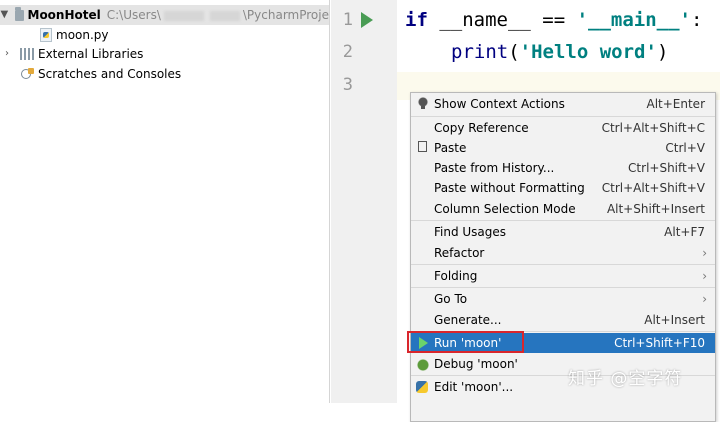  What do you see at coordinates (64, 15) in the screenshot?
I see `project-root-name: MoonHotel` at bounding box center [64, 15].